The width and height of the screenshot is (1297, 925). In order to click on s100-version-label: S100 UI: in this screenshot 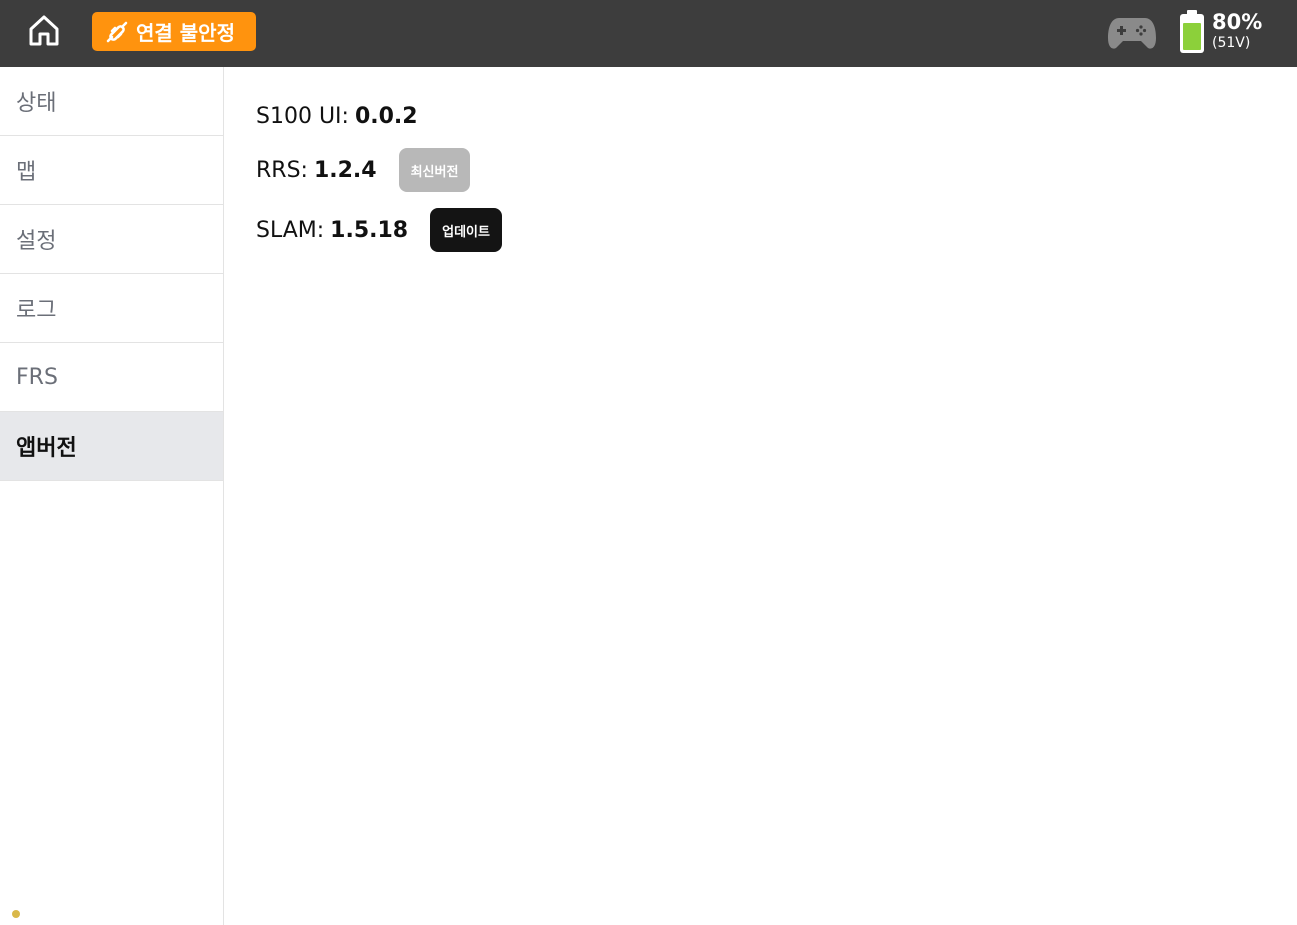, I will do `click(302, 116)`.